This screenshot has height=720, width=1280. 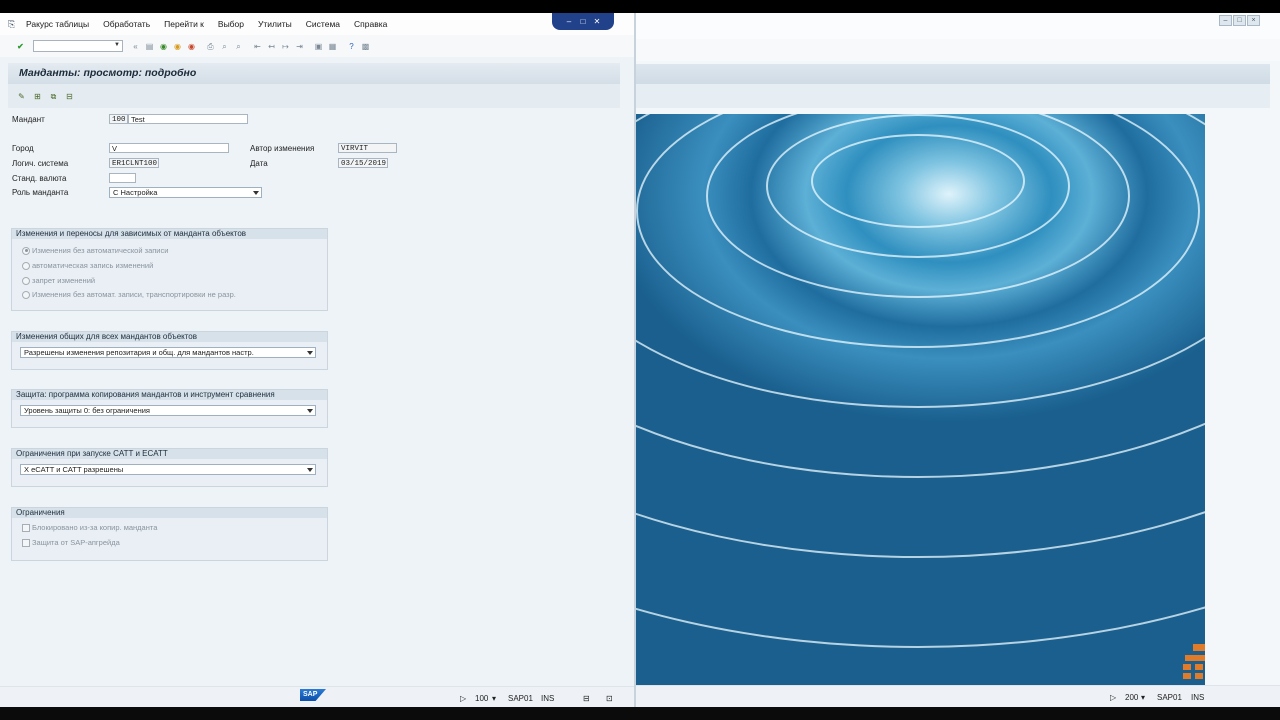 What do you see at coordinates (257, 46) in the screenshot?
I see `first-page-icon: ⇤` at bounding box center [257, 46].